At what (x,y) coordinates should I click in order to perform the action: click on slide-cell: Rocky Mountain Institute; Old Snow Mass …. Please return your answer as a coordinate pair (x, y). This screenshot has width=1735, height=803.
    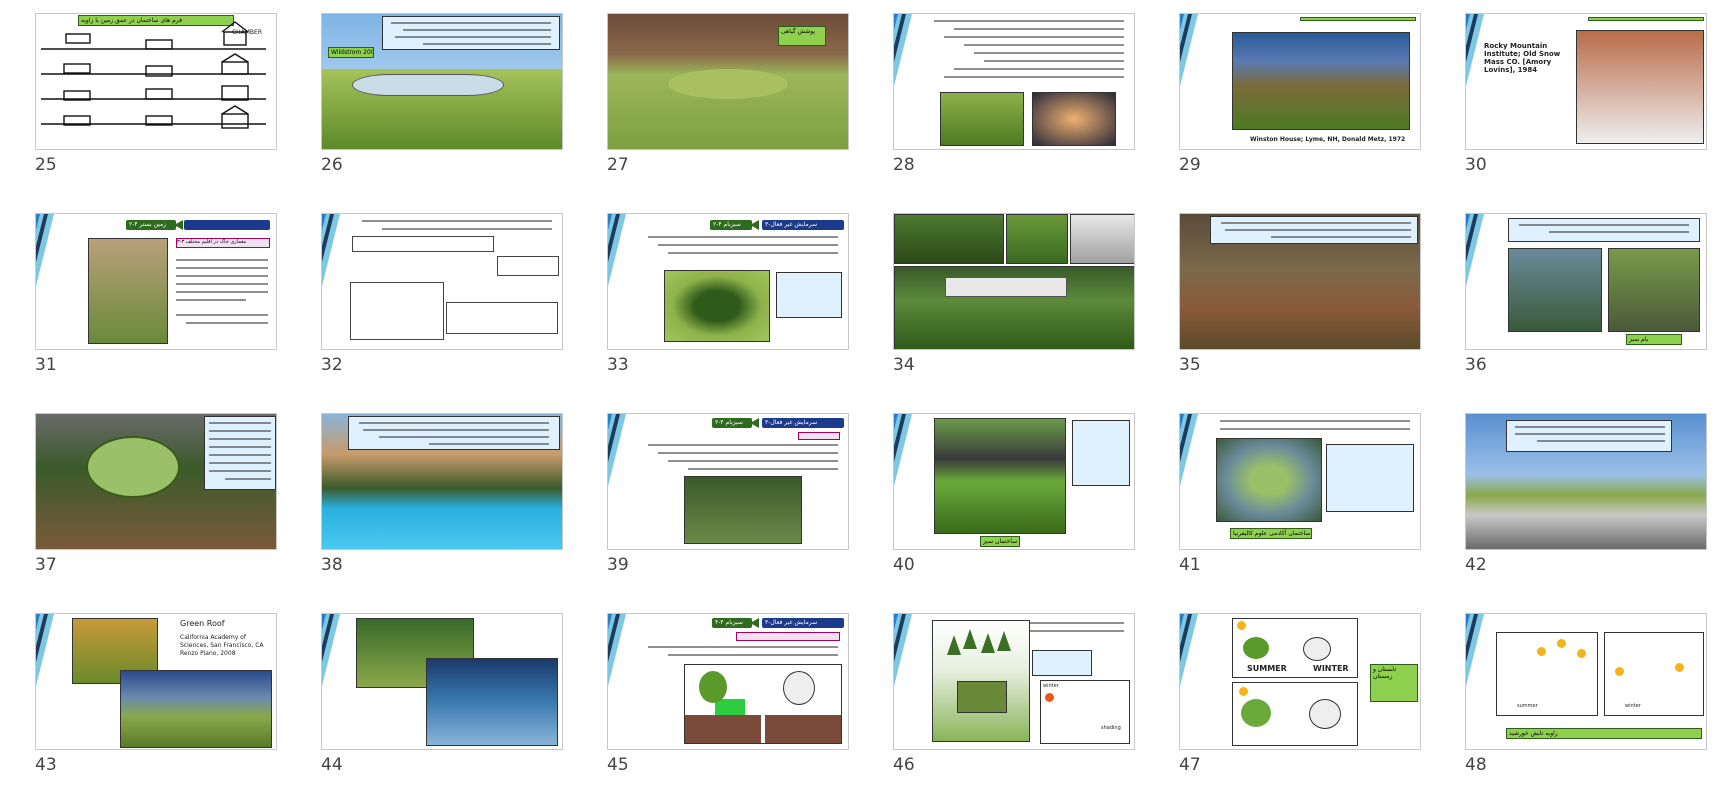
    Looking at the image, I should click on (1586, 108).